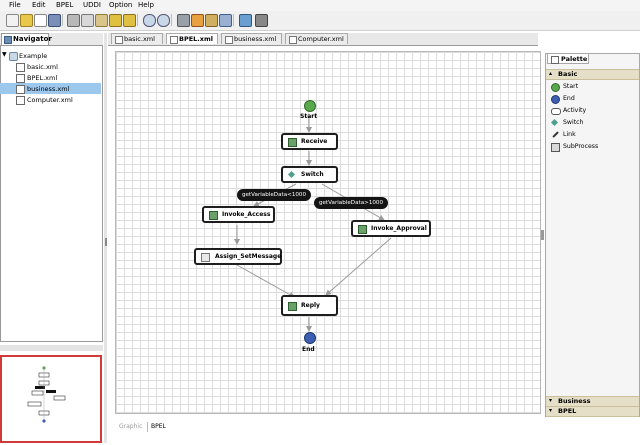  I want to click on node-label: Reply, so click(310, 305).